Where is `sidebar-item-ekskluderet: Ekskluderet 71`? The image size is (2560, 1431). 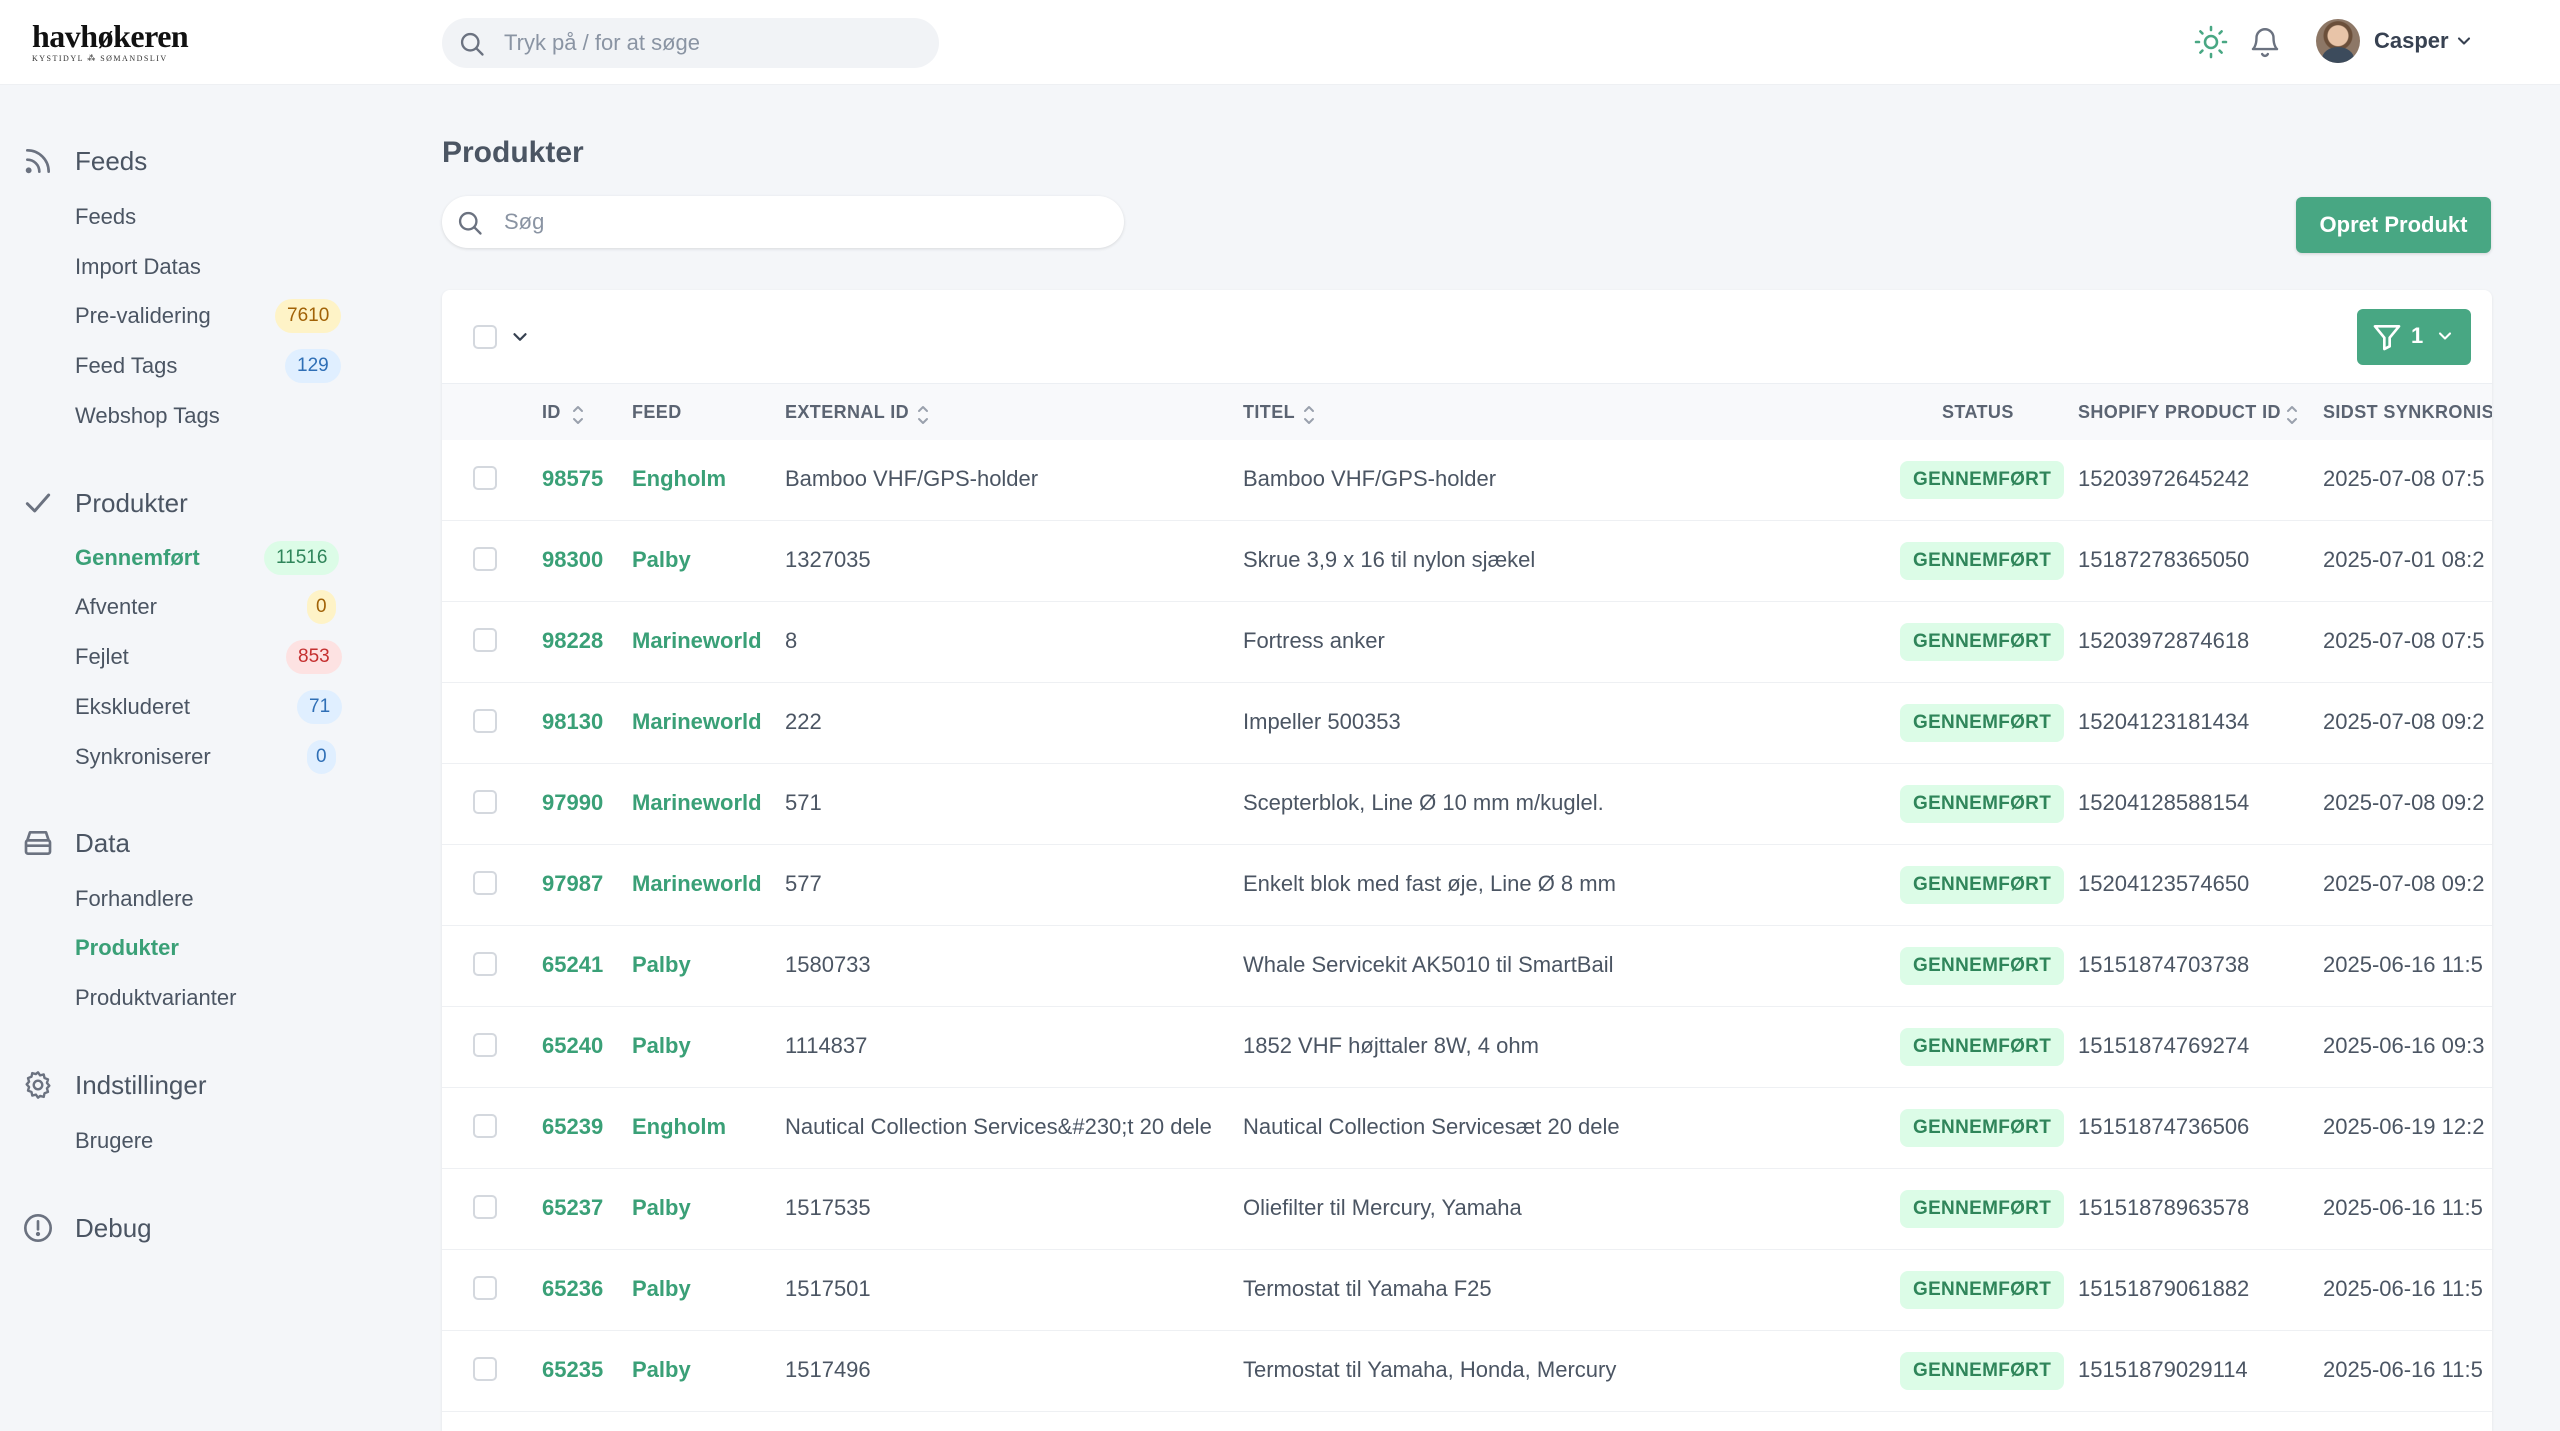 sidebar-item-ekskluderet: Ekskluderet 71 is located at coordinates (210, 706).